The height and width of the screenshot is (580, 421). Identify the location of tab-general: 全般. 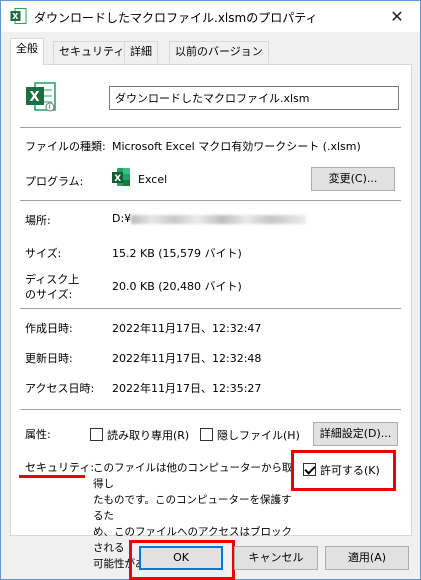
(27, 51).